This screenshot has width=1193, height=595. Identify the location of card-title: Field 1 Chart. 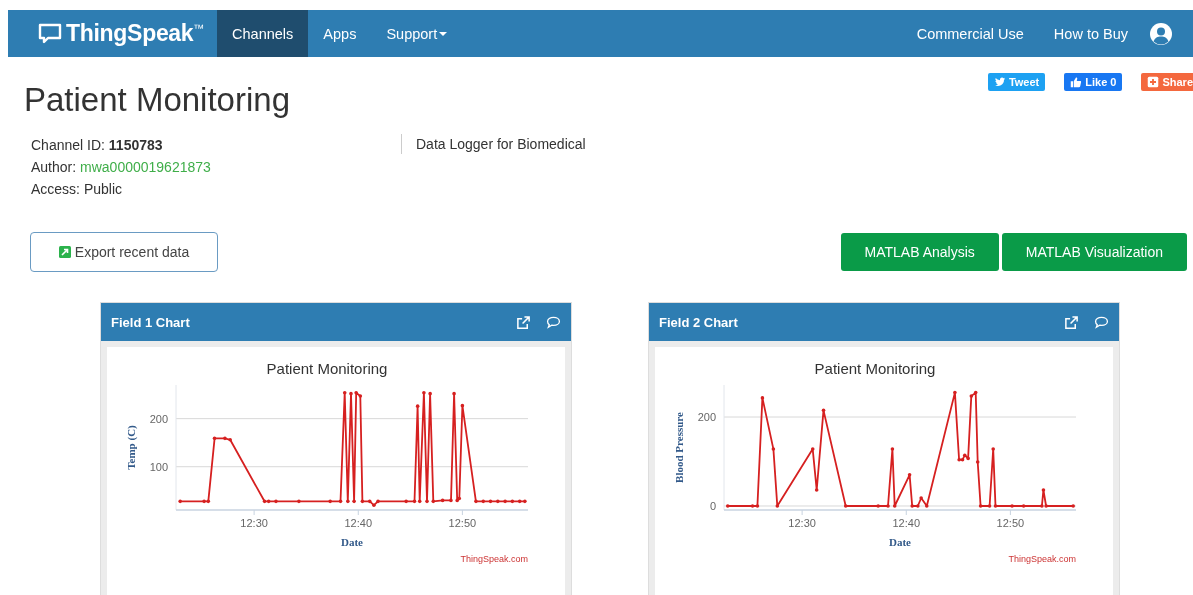
(150, 322).